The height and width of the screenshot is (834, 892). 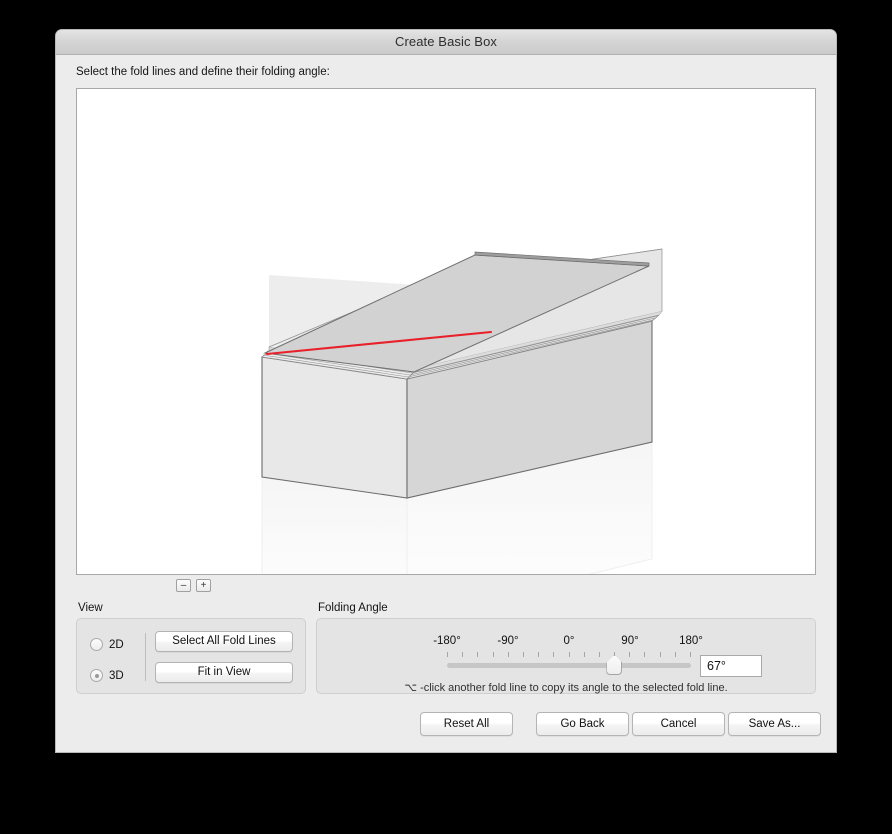 I want to click on cancel-button: Cancel, so click(x=678, y=724).